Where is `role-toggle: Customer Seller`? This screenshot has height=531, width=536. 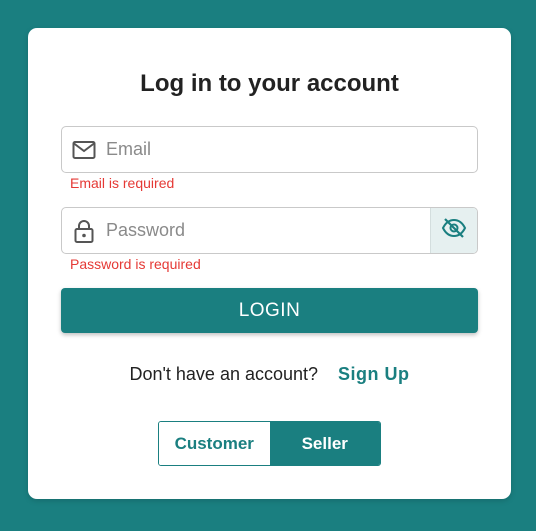 role-toggle: Customer Seller is located at coordinates (269, 443).